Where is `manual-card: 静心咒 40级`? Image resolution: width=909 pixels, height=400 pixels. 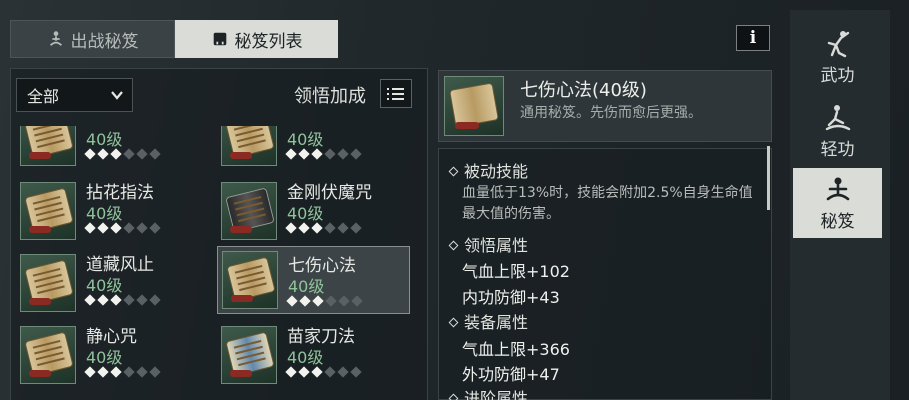
manual-card: 静心咒 40级 is located at coordinates (112, 356).